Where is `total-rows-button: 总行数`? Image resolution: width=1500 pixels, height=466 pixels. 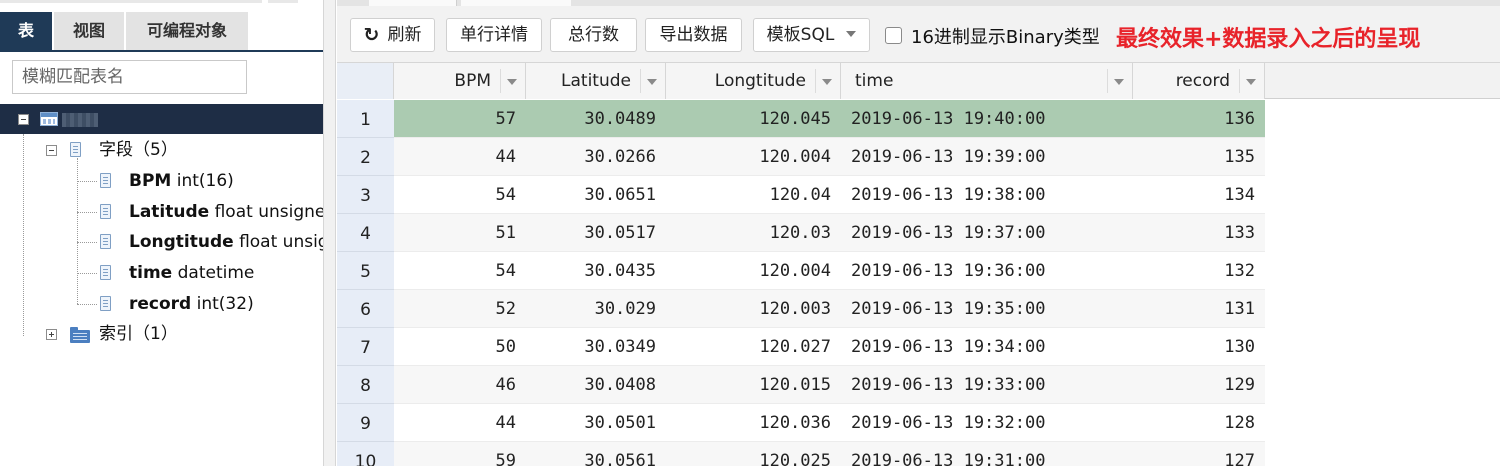 total-rows-button: 总行数 is located at coordinates (593, 35).